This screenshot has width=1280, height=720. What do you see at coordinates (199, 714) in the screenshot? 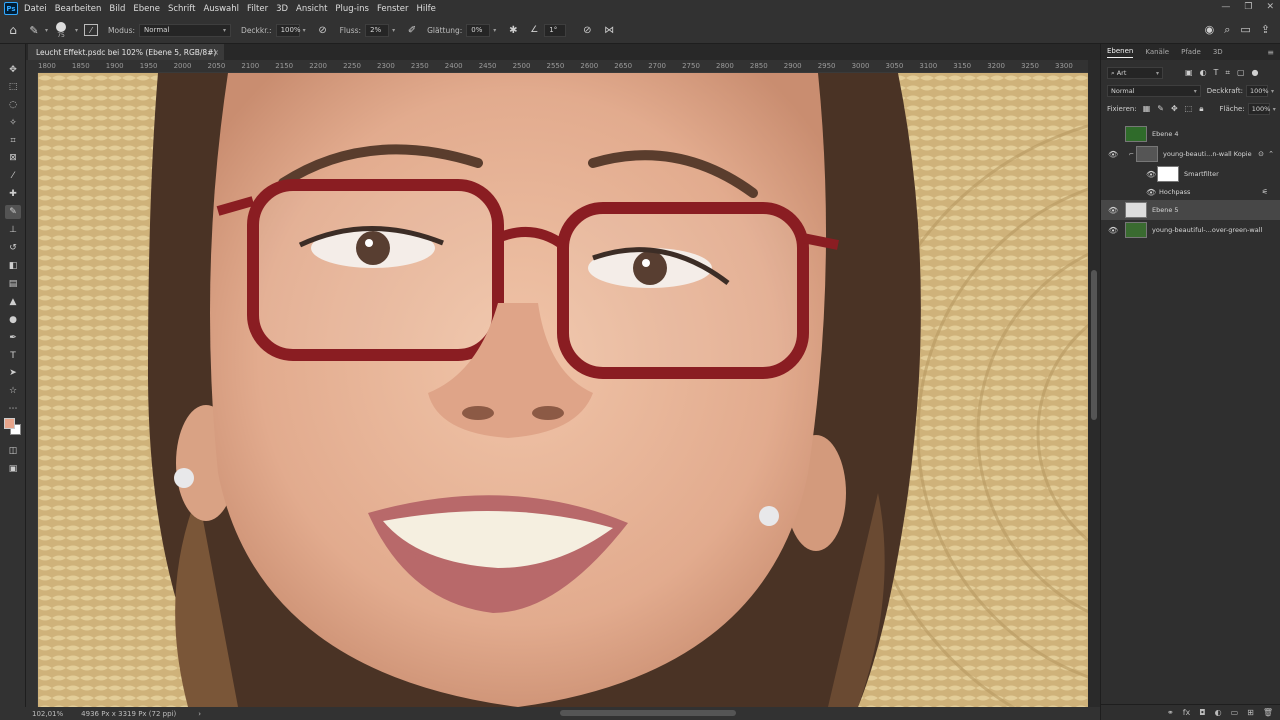
I see `status-arrow-icon: ›` at bounding box center [199, 714].